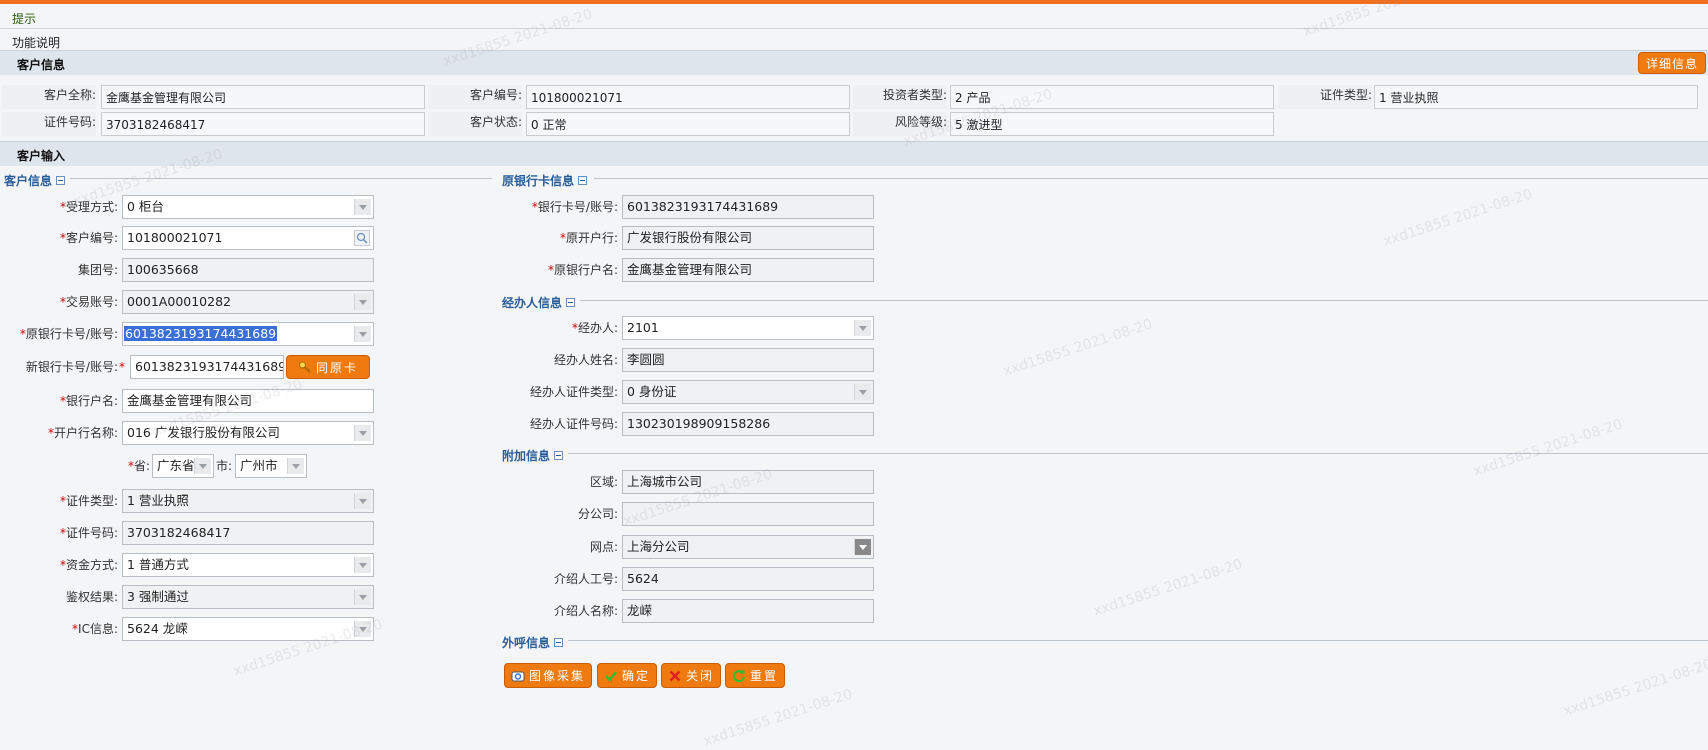 The image size is (1708, 750). I want to click on branch-label: 分公司:, so click(597, 514).